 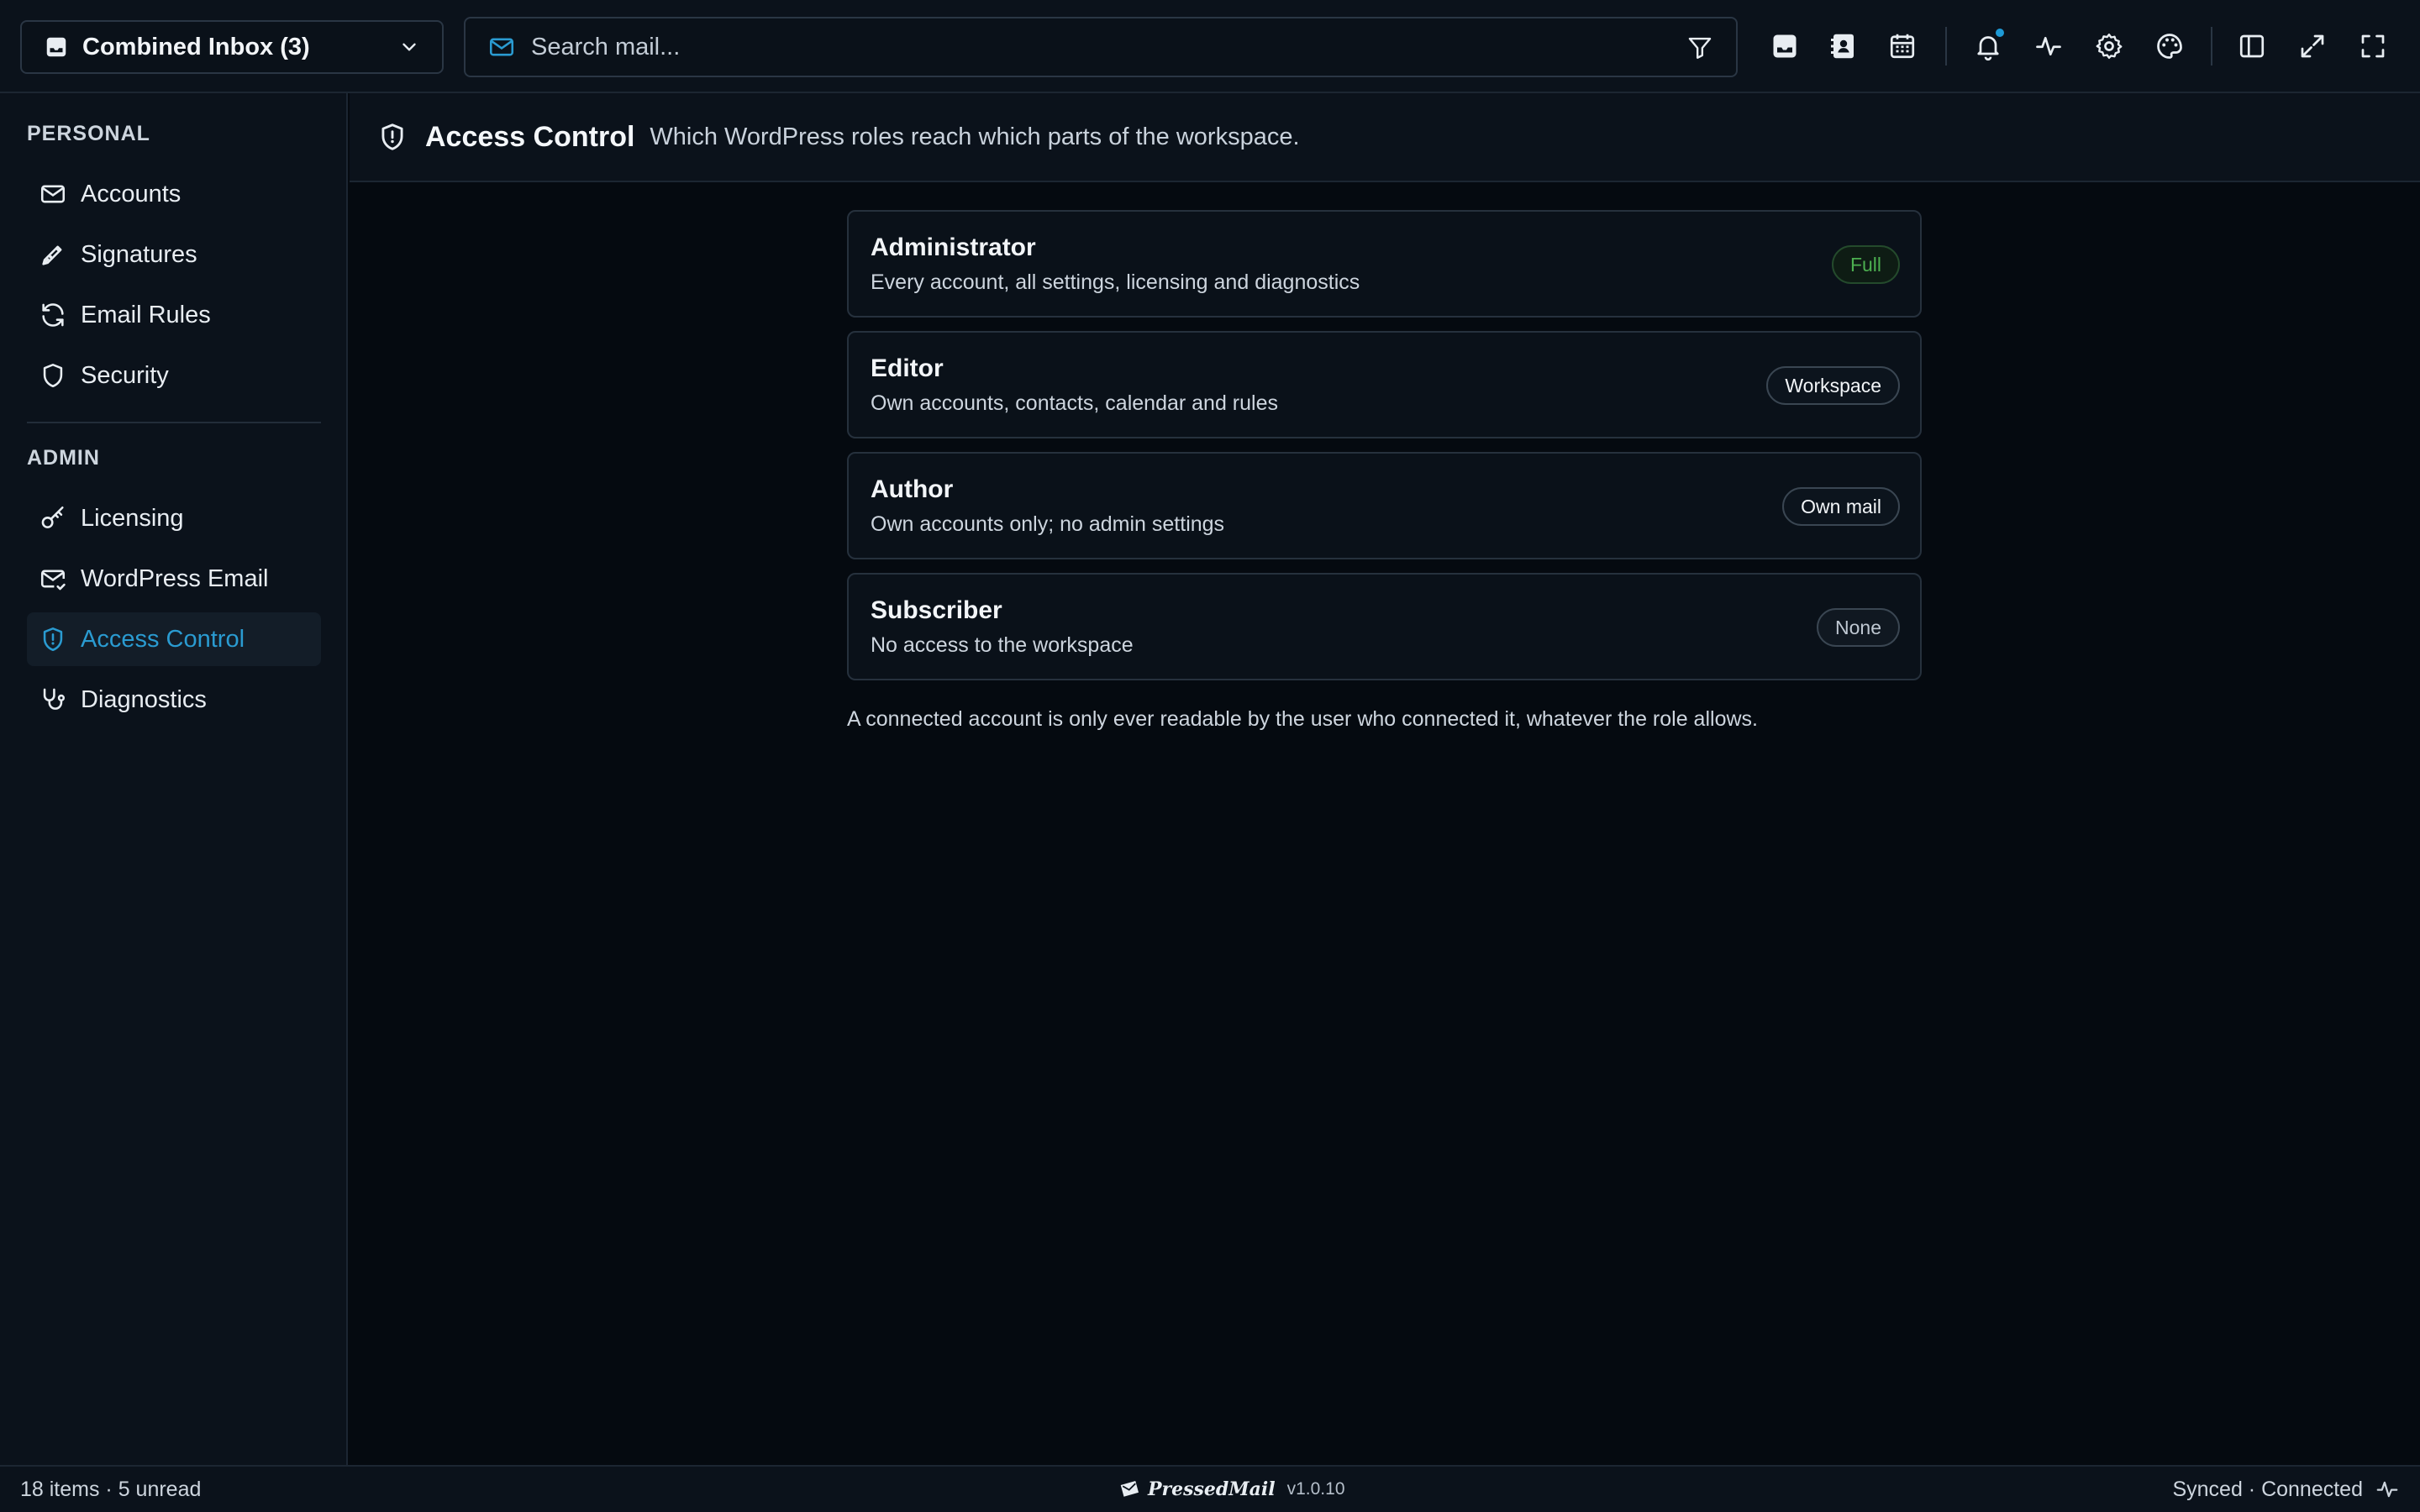 I want to click on top-toolbar: Combined Inbox (3), so click(x=1210, y=46).